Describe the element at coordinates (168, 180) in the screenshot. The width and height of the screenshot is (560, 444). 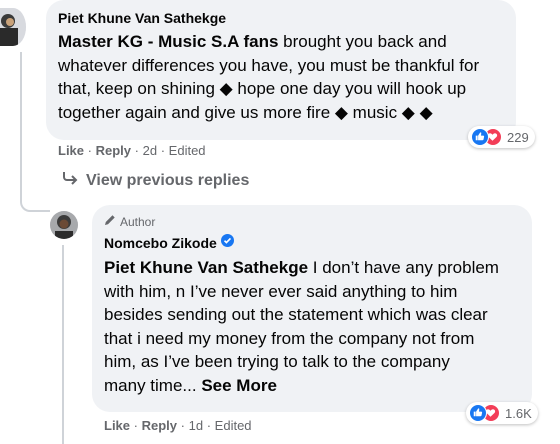
I see `view-previous-replies-label: View previous replies` at that location.